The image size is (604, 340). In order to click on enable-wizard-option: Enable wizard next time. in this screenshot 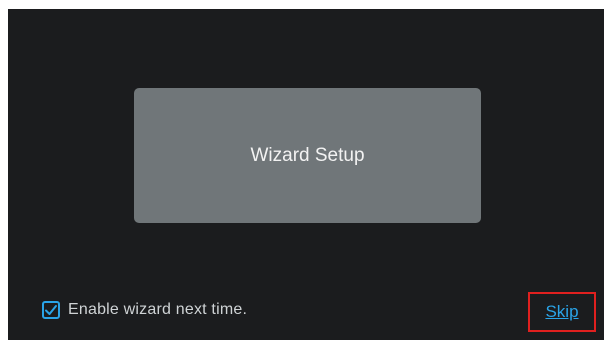, I will do `click(144, 310)`.